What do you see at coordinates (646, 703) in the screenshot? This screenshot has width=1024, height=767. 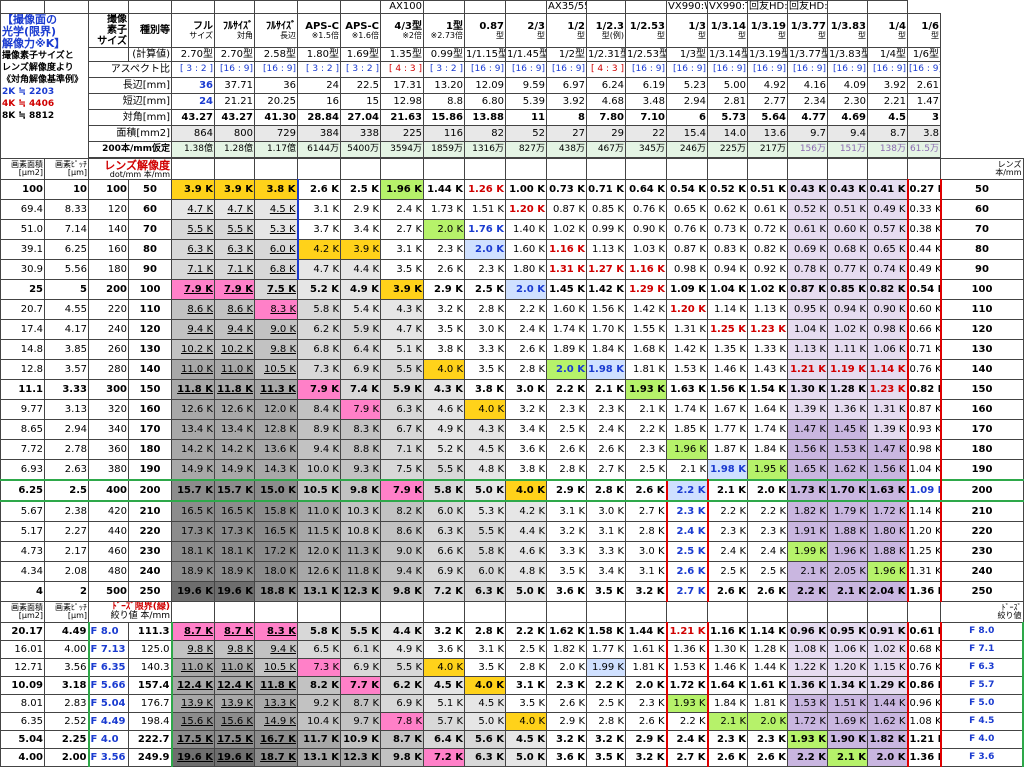 I see `diffraction-value: 2.3 K` at bounding box center [646, 703].